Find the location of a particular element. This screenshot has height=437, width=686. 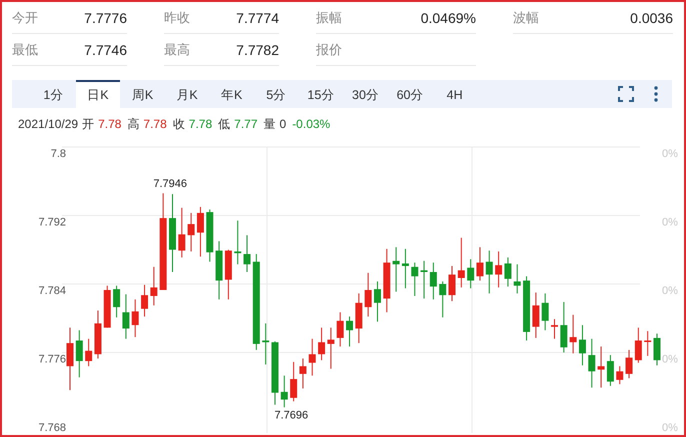

stat-value: 7.7776 is located at coordinates (105, 18).